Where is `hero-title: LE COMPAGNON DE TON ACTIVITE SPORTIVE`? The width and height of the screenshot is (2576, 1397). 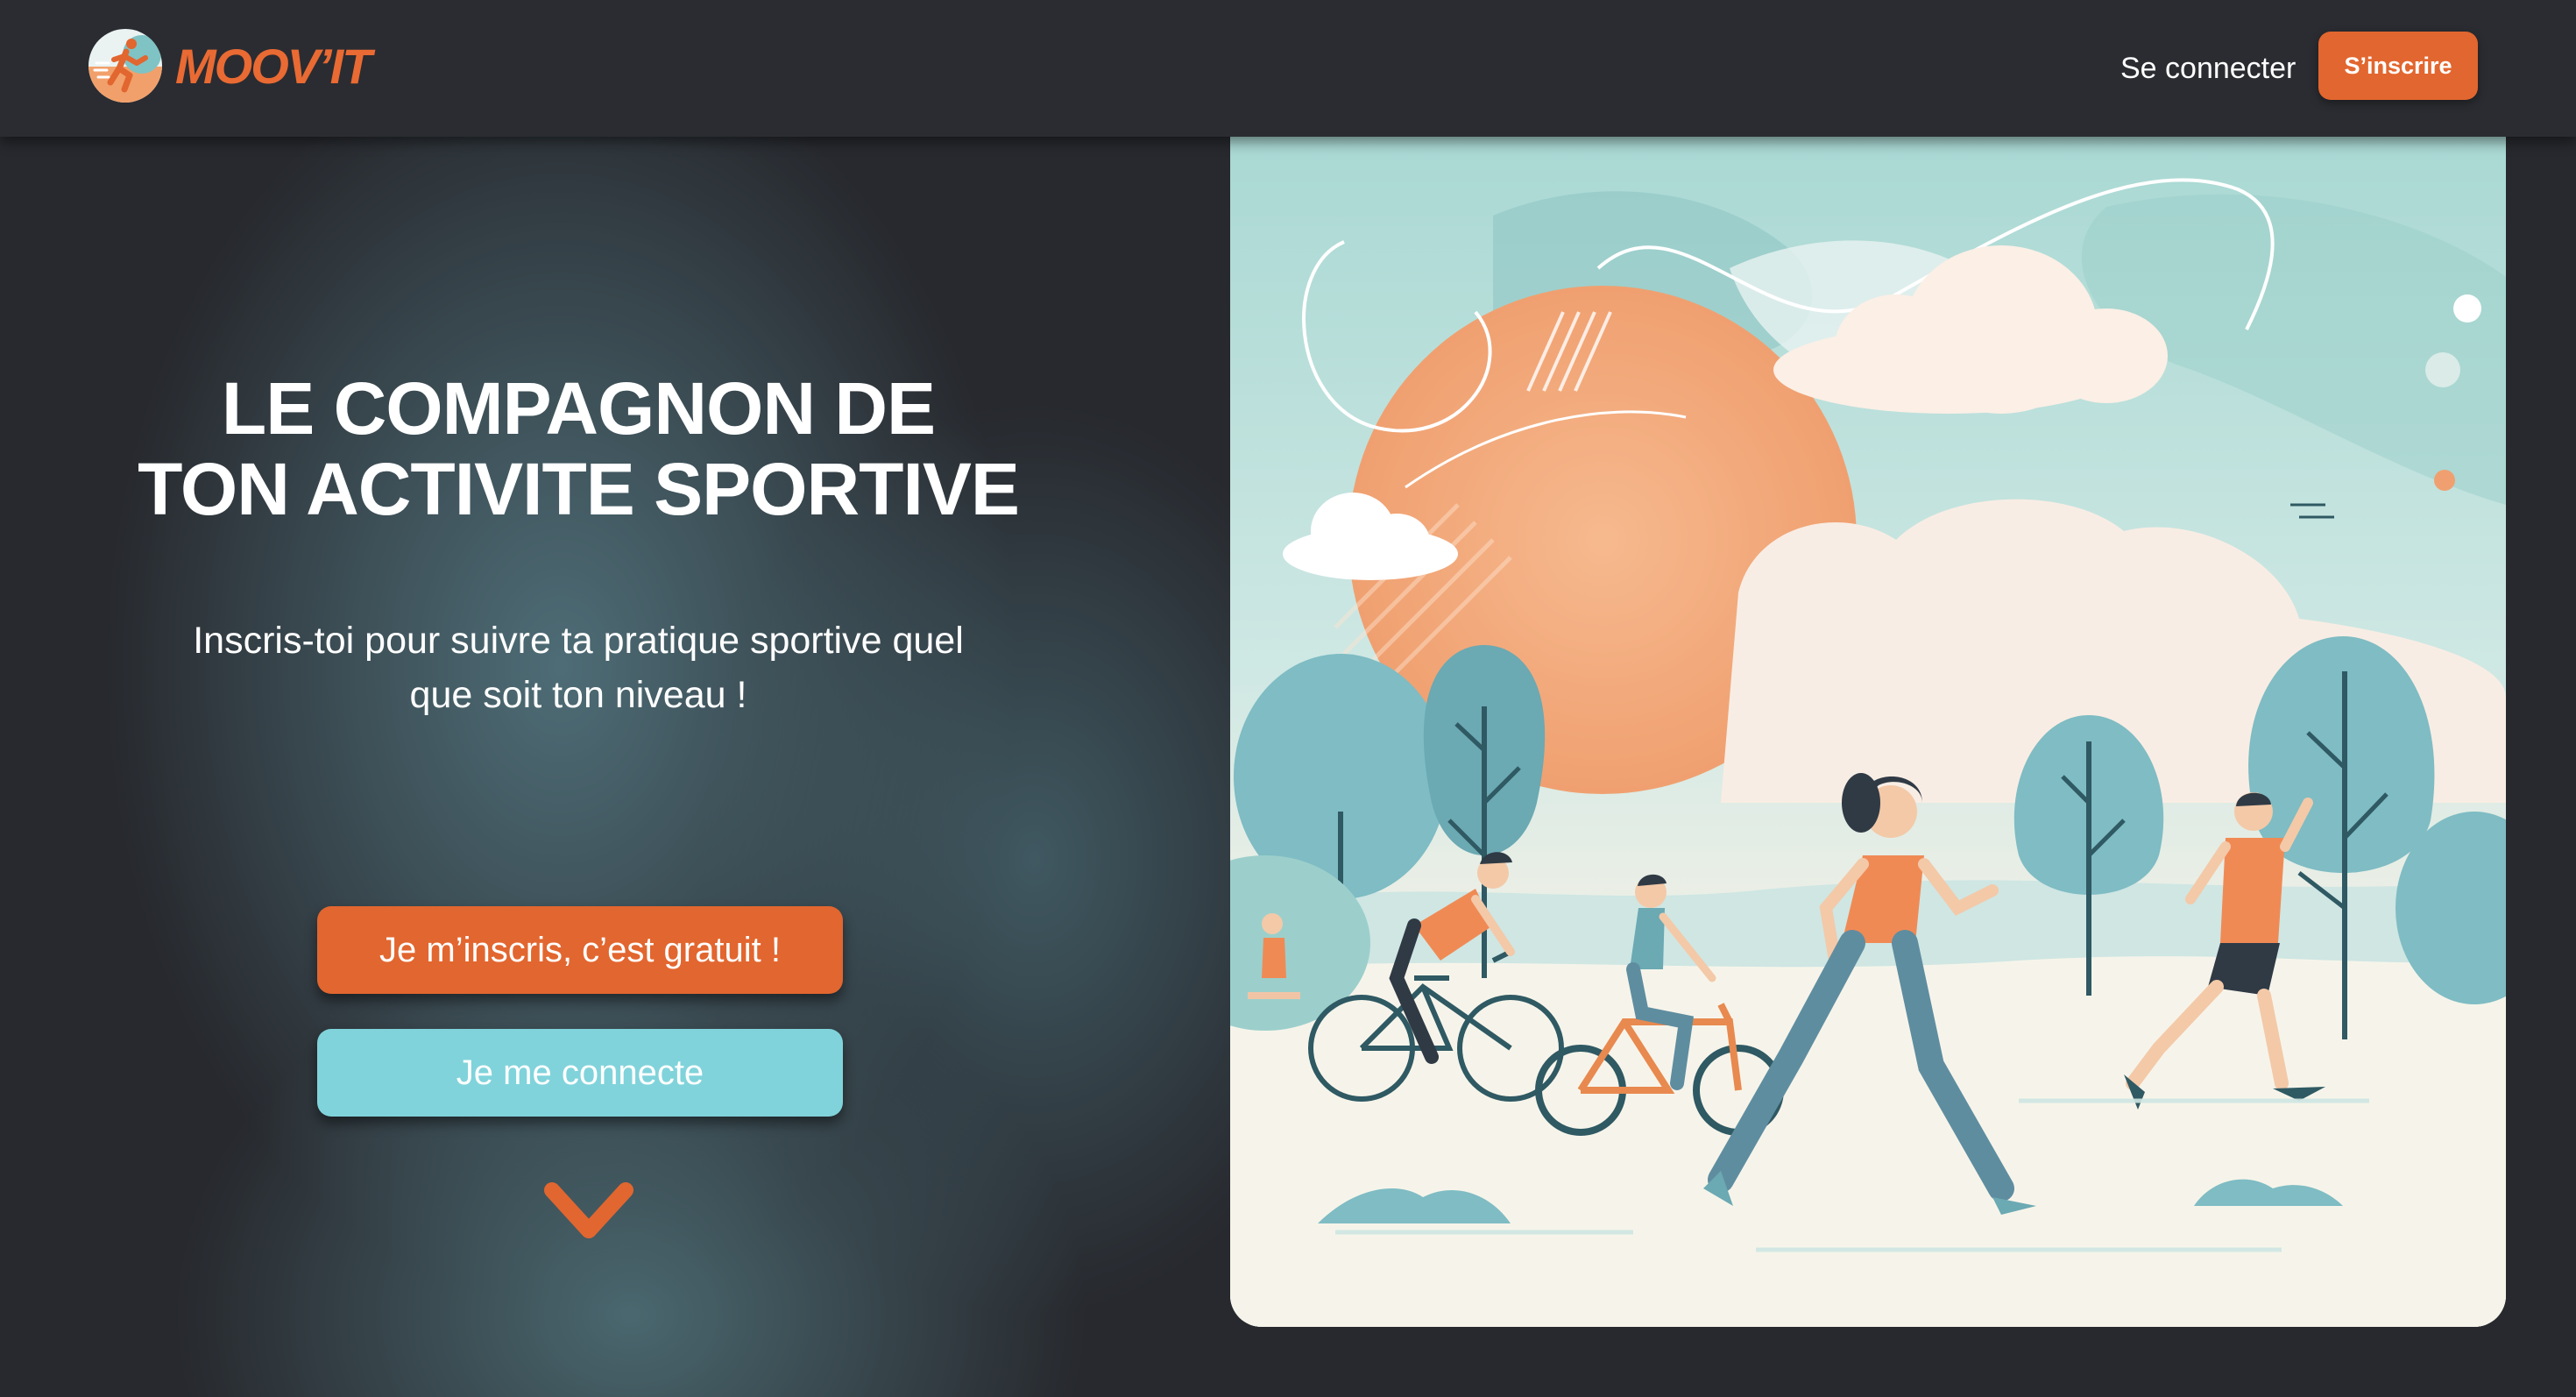
hero-title: LE COMPAGNON DE TON ACTIVITE SPORTIVE is located at coordinates (578, 449).